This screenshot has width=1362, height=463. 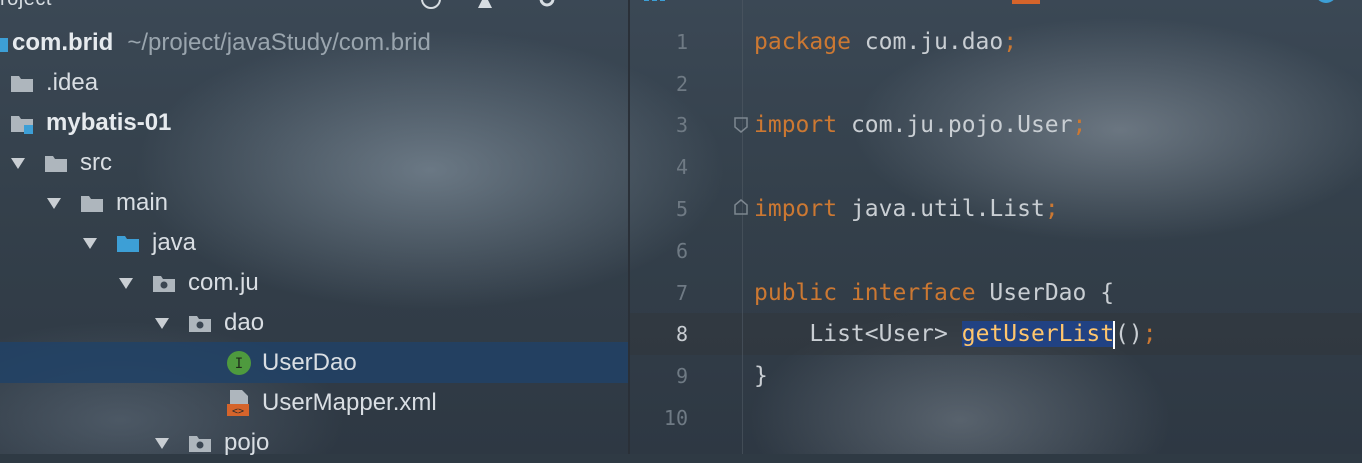 What do you see at coordinates (1129, 334) in the screenshot?
I see `method-parens: ()` at bounding box center [1129, 334].